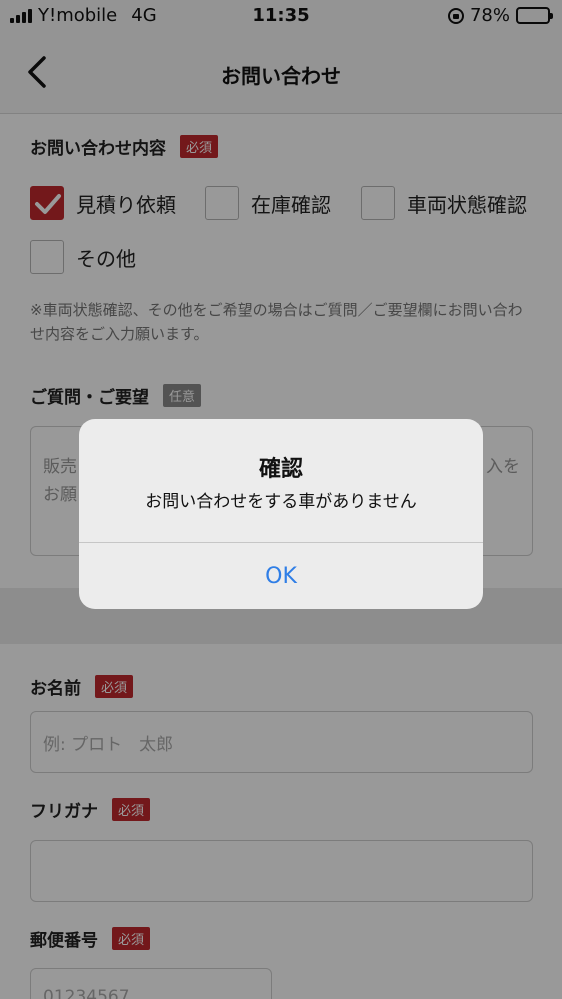  What do you see at coordinates (281, 576) in the screenshot?
I see `ok-button: OK` at bounding box center [281, 576].